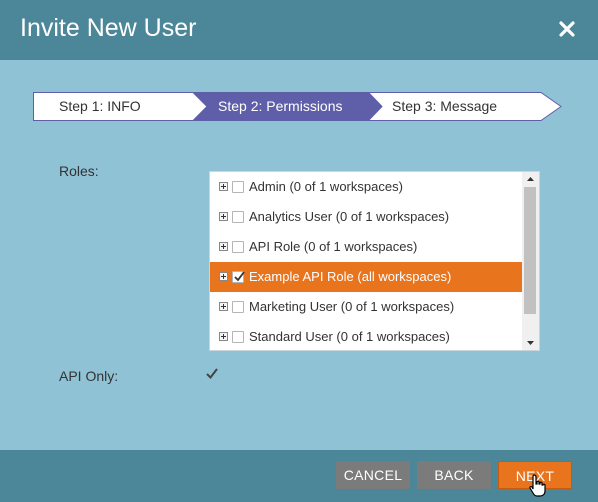 This screenshot has width=598, height=502. I want to click on role-item-analytics-user: Analytics User (0 of 1 workspaces), so click(366, 217).